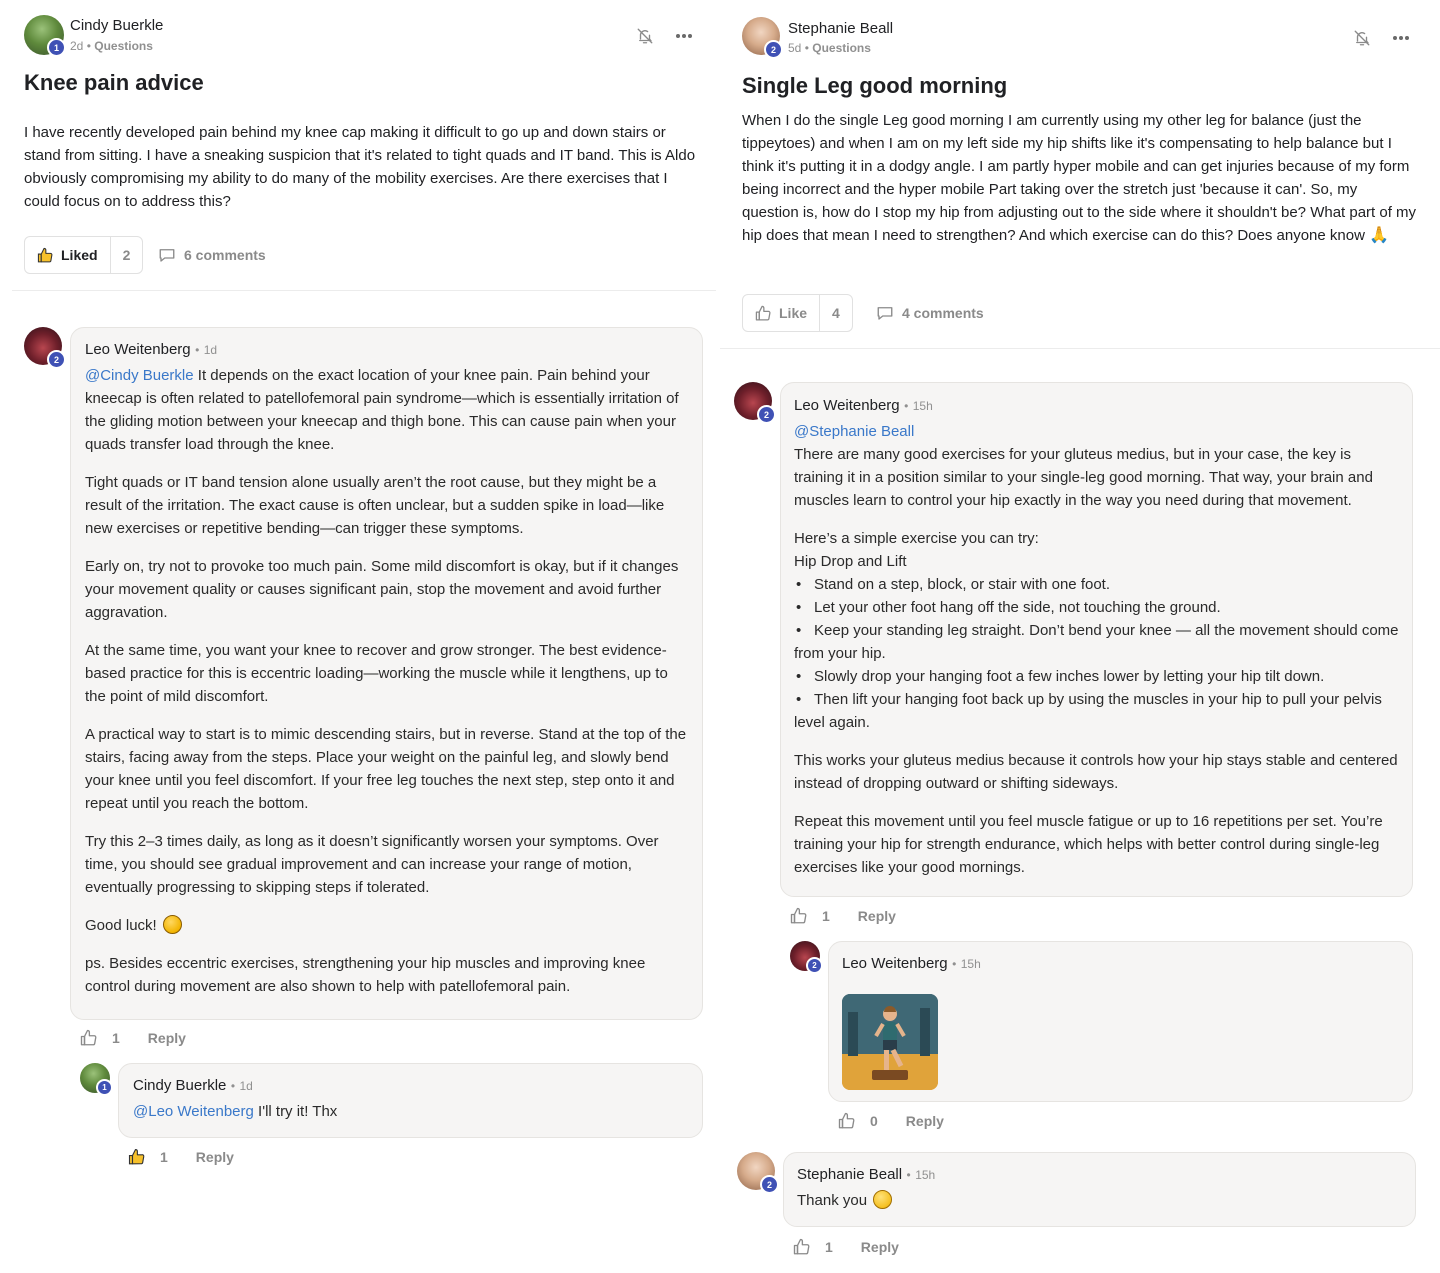  I want to click on comment-body: @Leo Weitenberg I'll try it! Thx, so click(413, 1111).